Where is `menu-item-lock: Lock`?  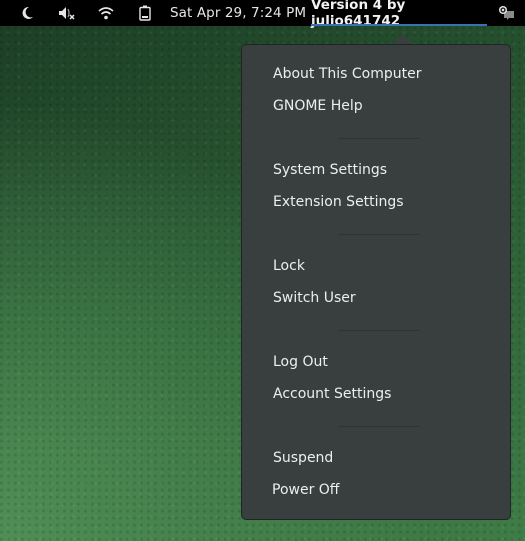 menu-item-lock: Lock is located at coordinates (289, 266).